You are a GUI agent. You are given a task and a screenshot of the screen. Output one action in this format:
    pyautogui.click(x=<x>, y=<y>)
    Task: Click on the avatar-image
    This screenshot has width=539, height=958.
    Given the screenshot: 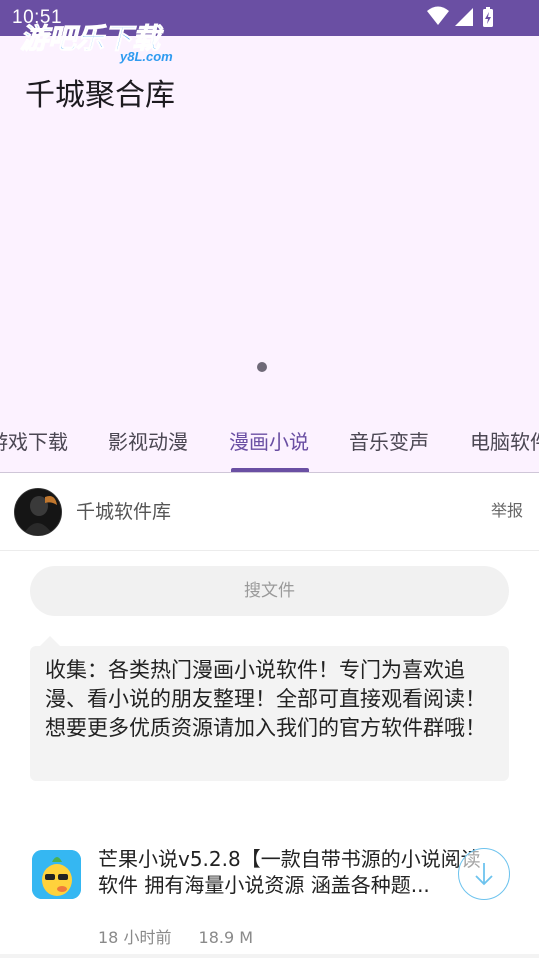 What is the action you would take?
    pyautogui.click(x=38, y=512)
    